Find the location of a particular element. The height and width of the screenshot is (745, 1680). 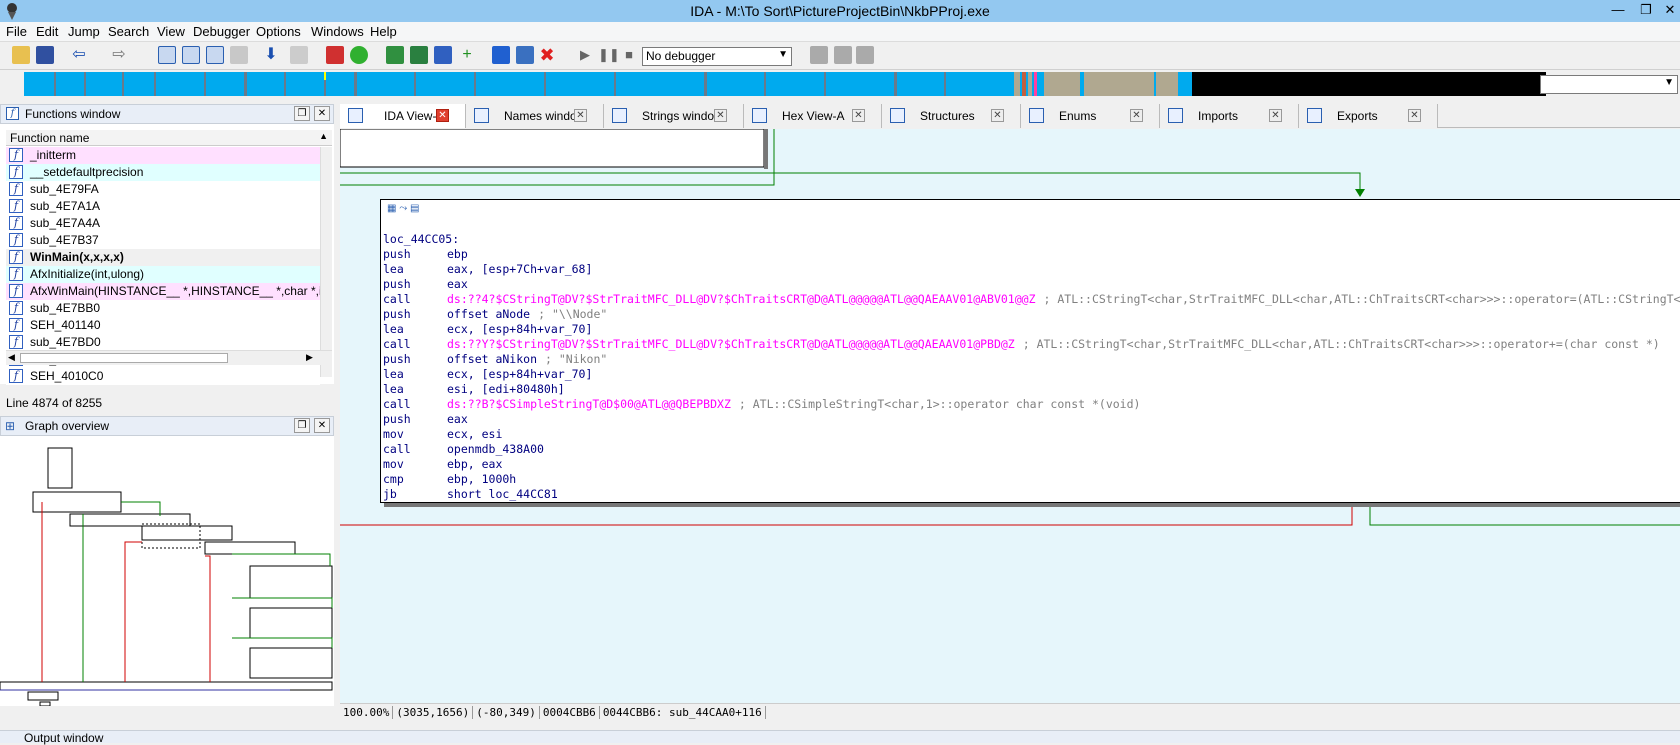

menu-search: Search is located at coordinates (128, 31).